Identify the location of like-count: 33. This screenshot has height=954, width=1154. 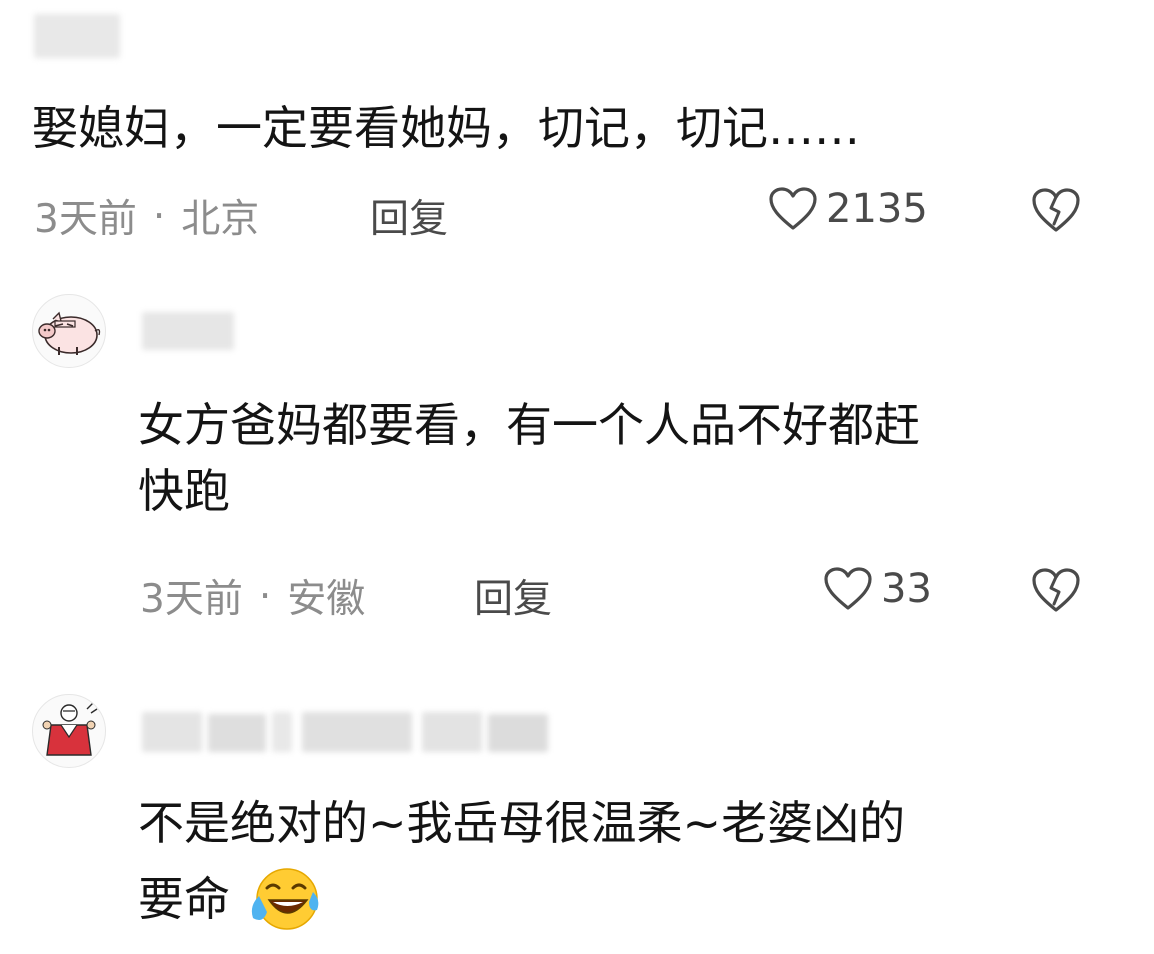
(906, 589).